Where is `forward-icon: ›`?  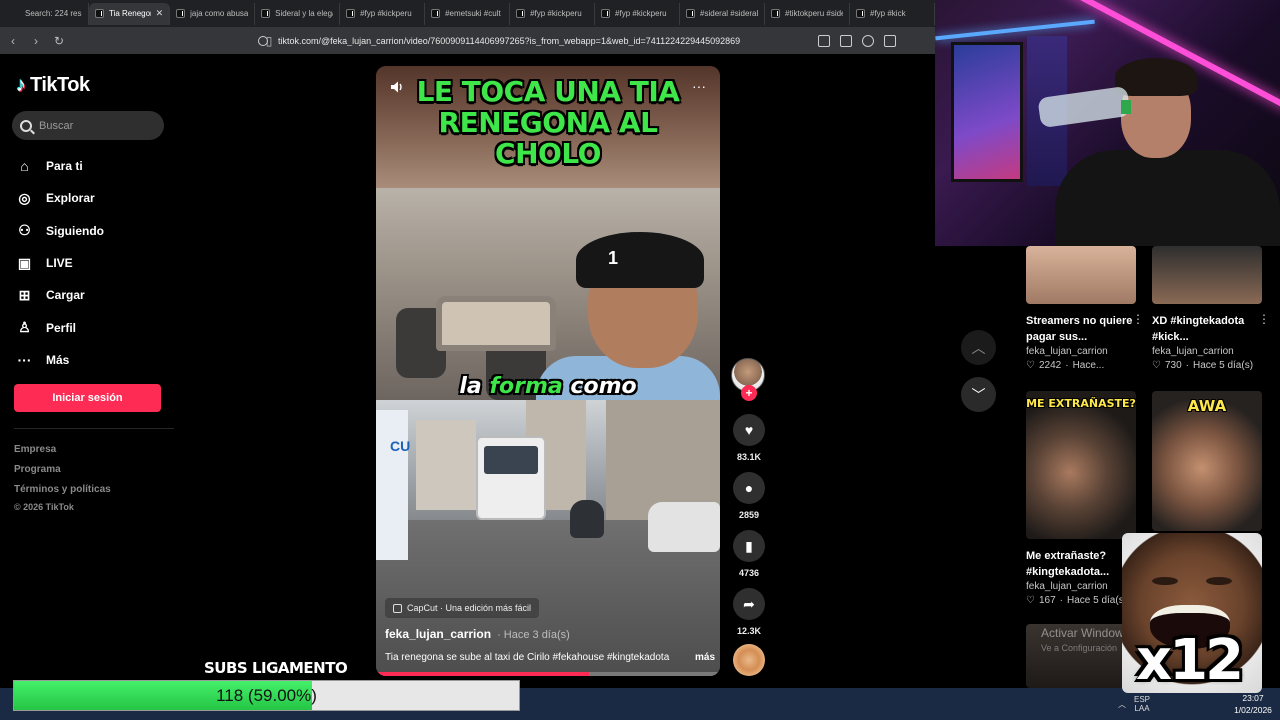 forward-icon: › is located at coordinates (36, 41).